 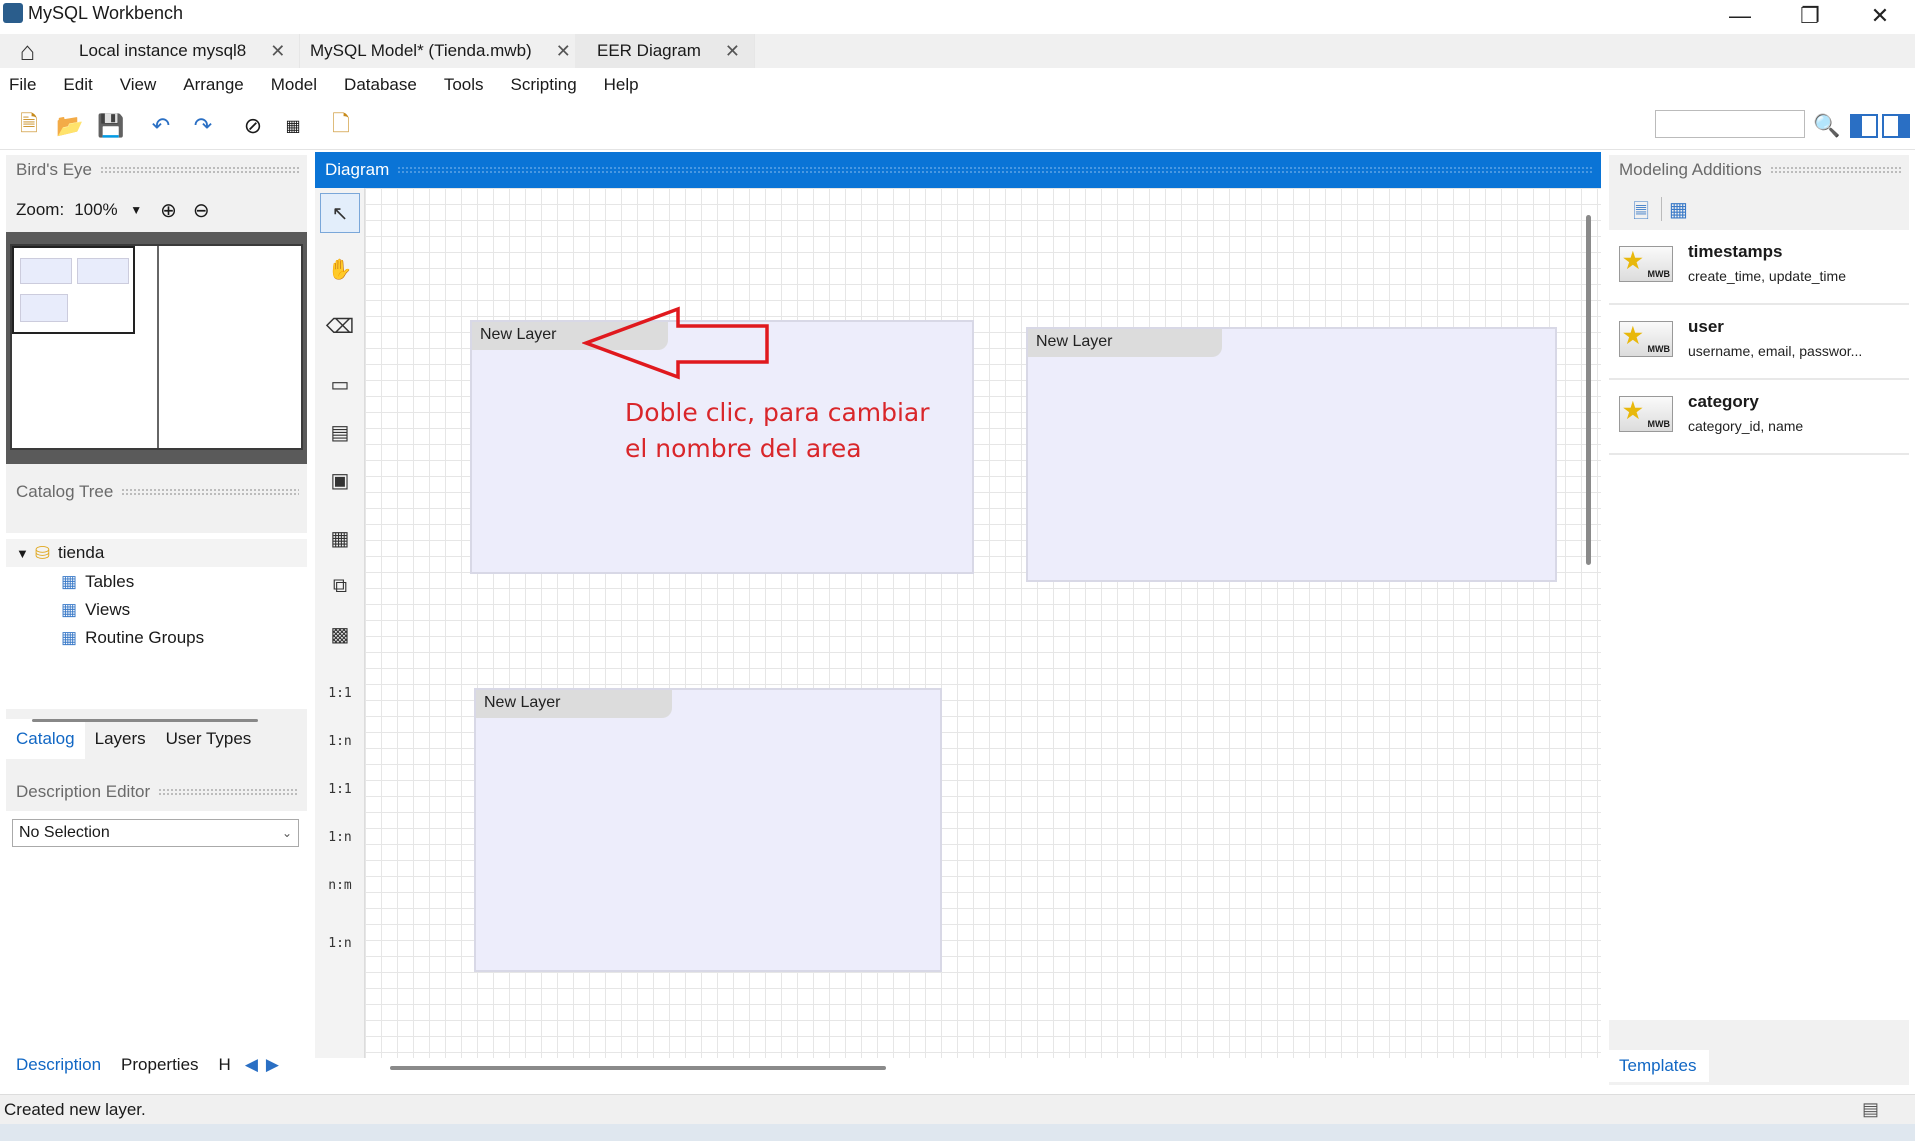 I want to click on birds-eye-view, so click(x=156, y=348).